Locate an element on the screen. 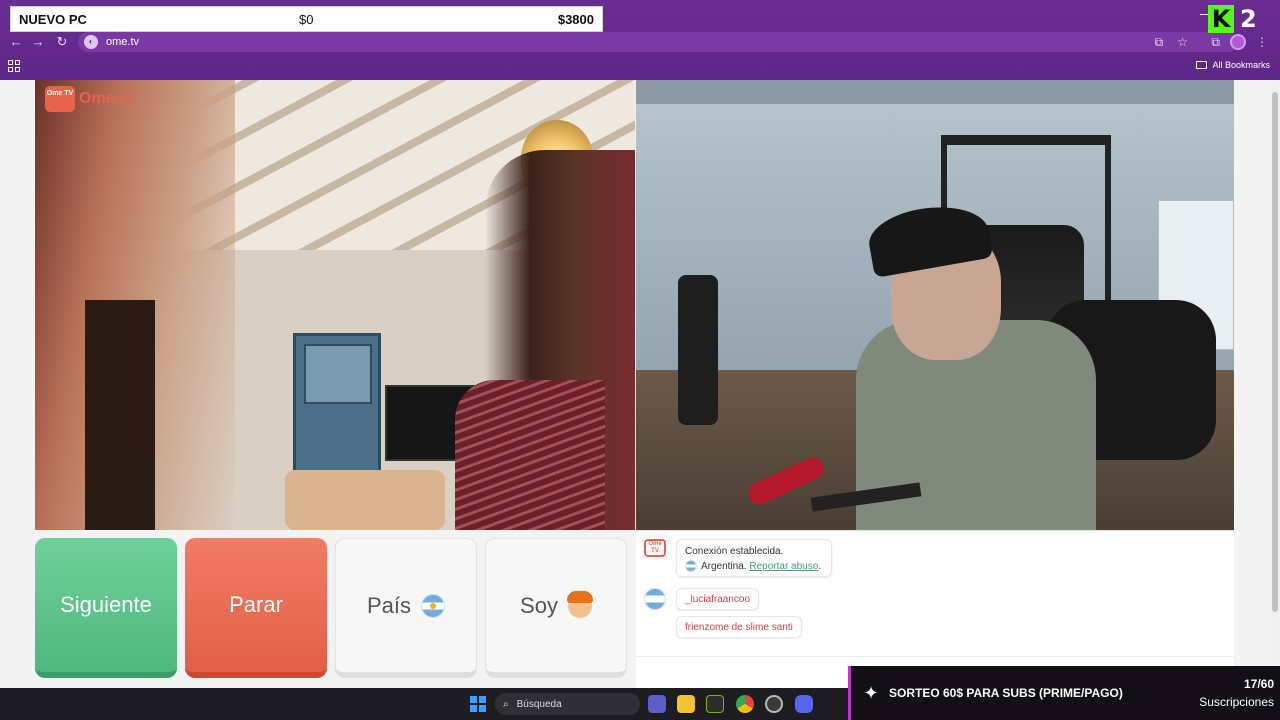  back-icon: ← is located at coordinates (16, 42).